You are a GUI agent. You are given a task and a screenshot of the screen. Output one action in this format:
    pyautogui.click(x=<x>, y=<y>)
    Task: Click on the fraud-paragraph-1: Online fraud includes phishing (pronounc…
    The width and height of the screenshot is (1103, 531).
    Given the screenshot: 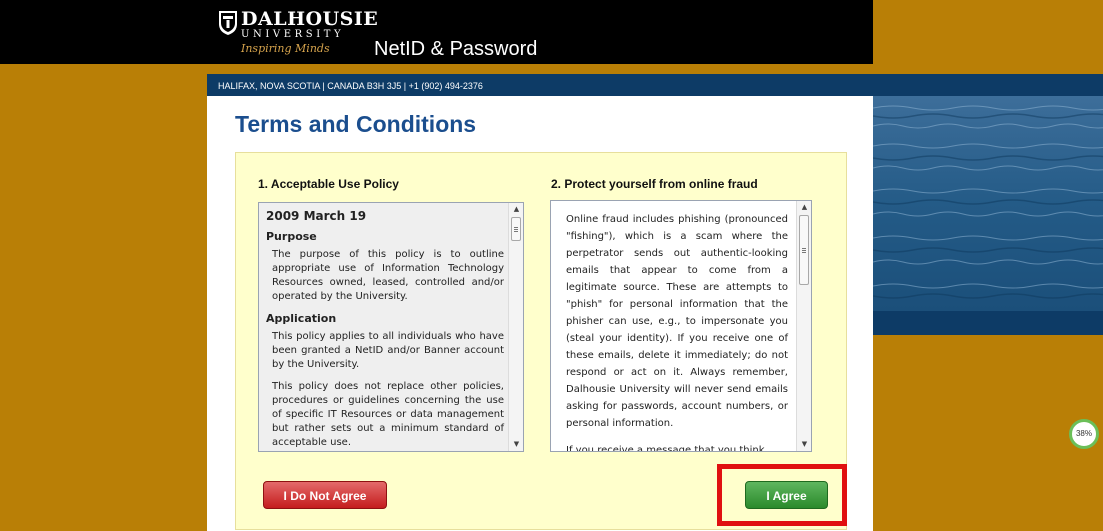 What is the action you would take?
    pyautogui.click(x=677, y=321)
    